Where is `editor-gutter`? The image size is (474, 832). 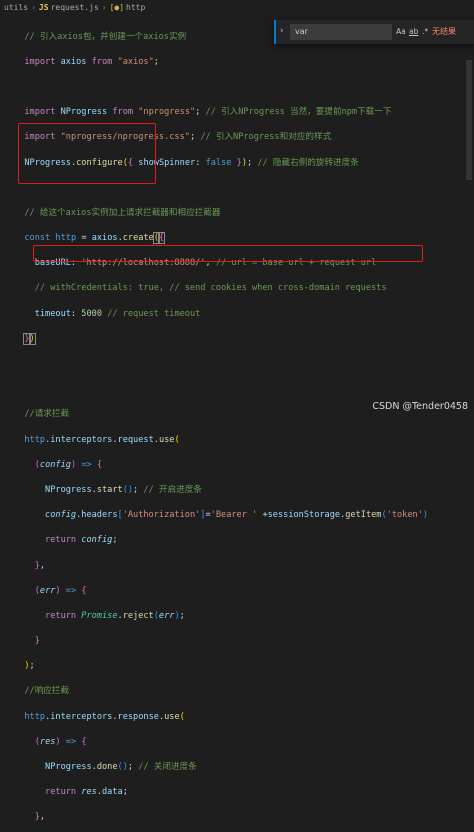 editor-gutter is located at coordinates (7, 216).